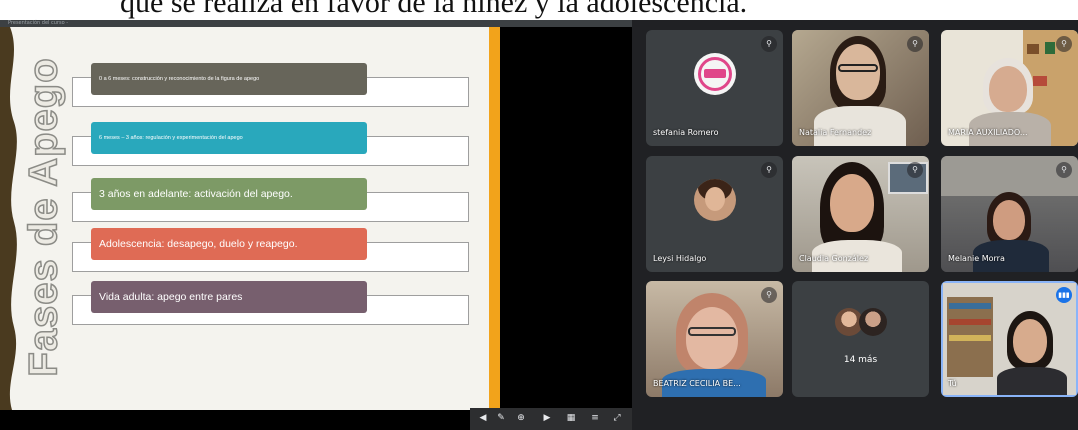 The width and height of the screenshot is (1078, 430). What do you see at coordinates (483, 418) in the screenshot?
I see `prev-icon: ◀` at bounding box center [483, 418].